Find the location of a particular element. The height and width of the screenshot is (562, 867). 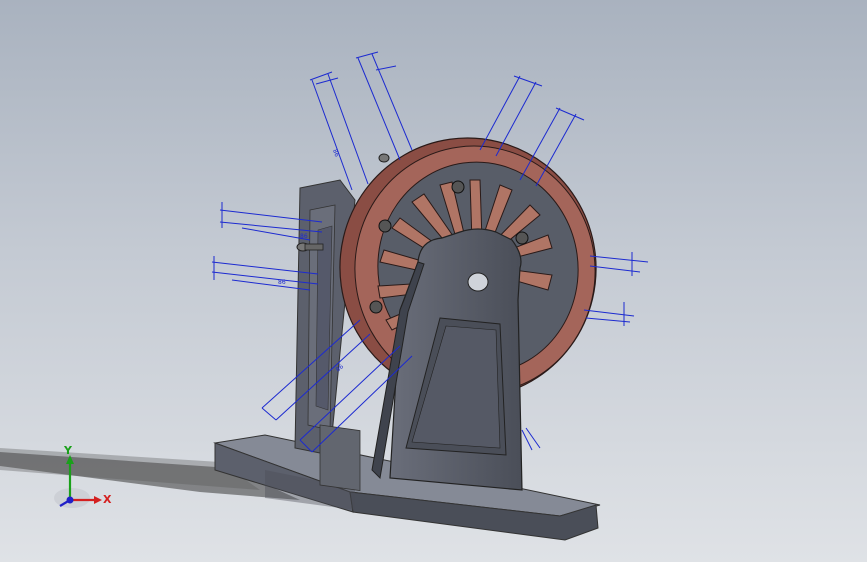

x-axis-label: X is located at coordinates (107, 499).